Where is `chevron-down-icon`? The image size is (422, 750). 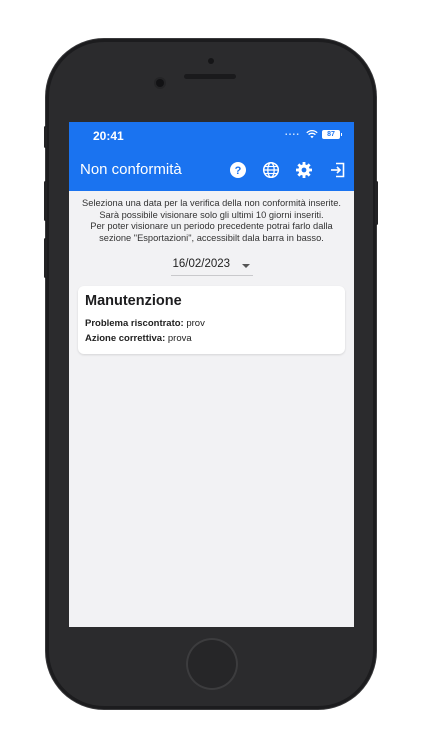
chevron-down-icon is located at coordinates (245, 266).